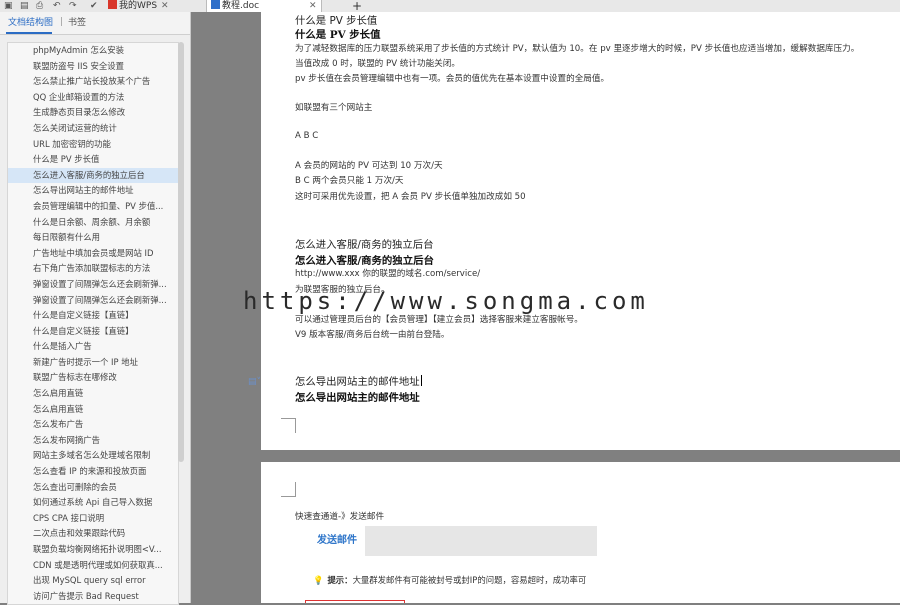  Describe the element at coordinates (93, 503) in the screenshot. I see `tree-item: 如何通过系统 Api 自己导入数据` at that location.